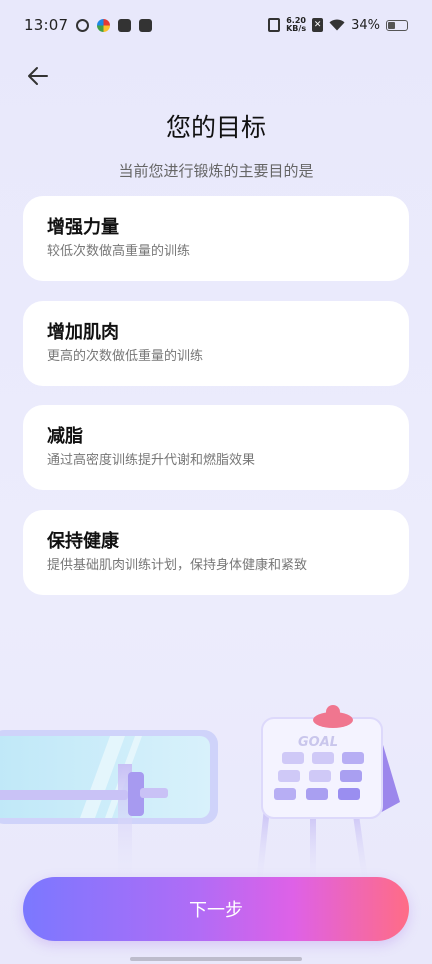  Describe the element at coordinates (216, 25) in the screenshot. I see `status-bar: 13:07 6.20 KB/s ✕ 34%` at that location.